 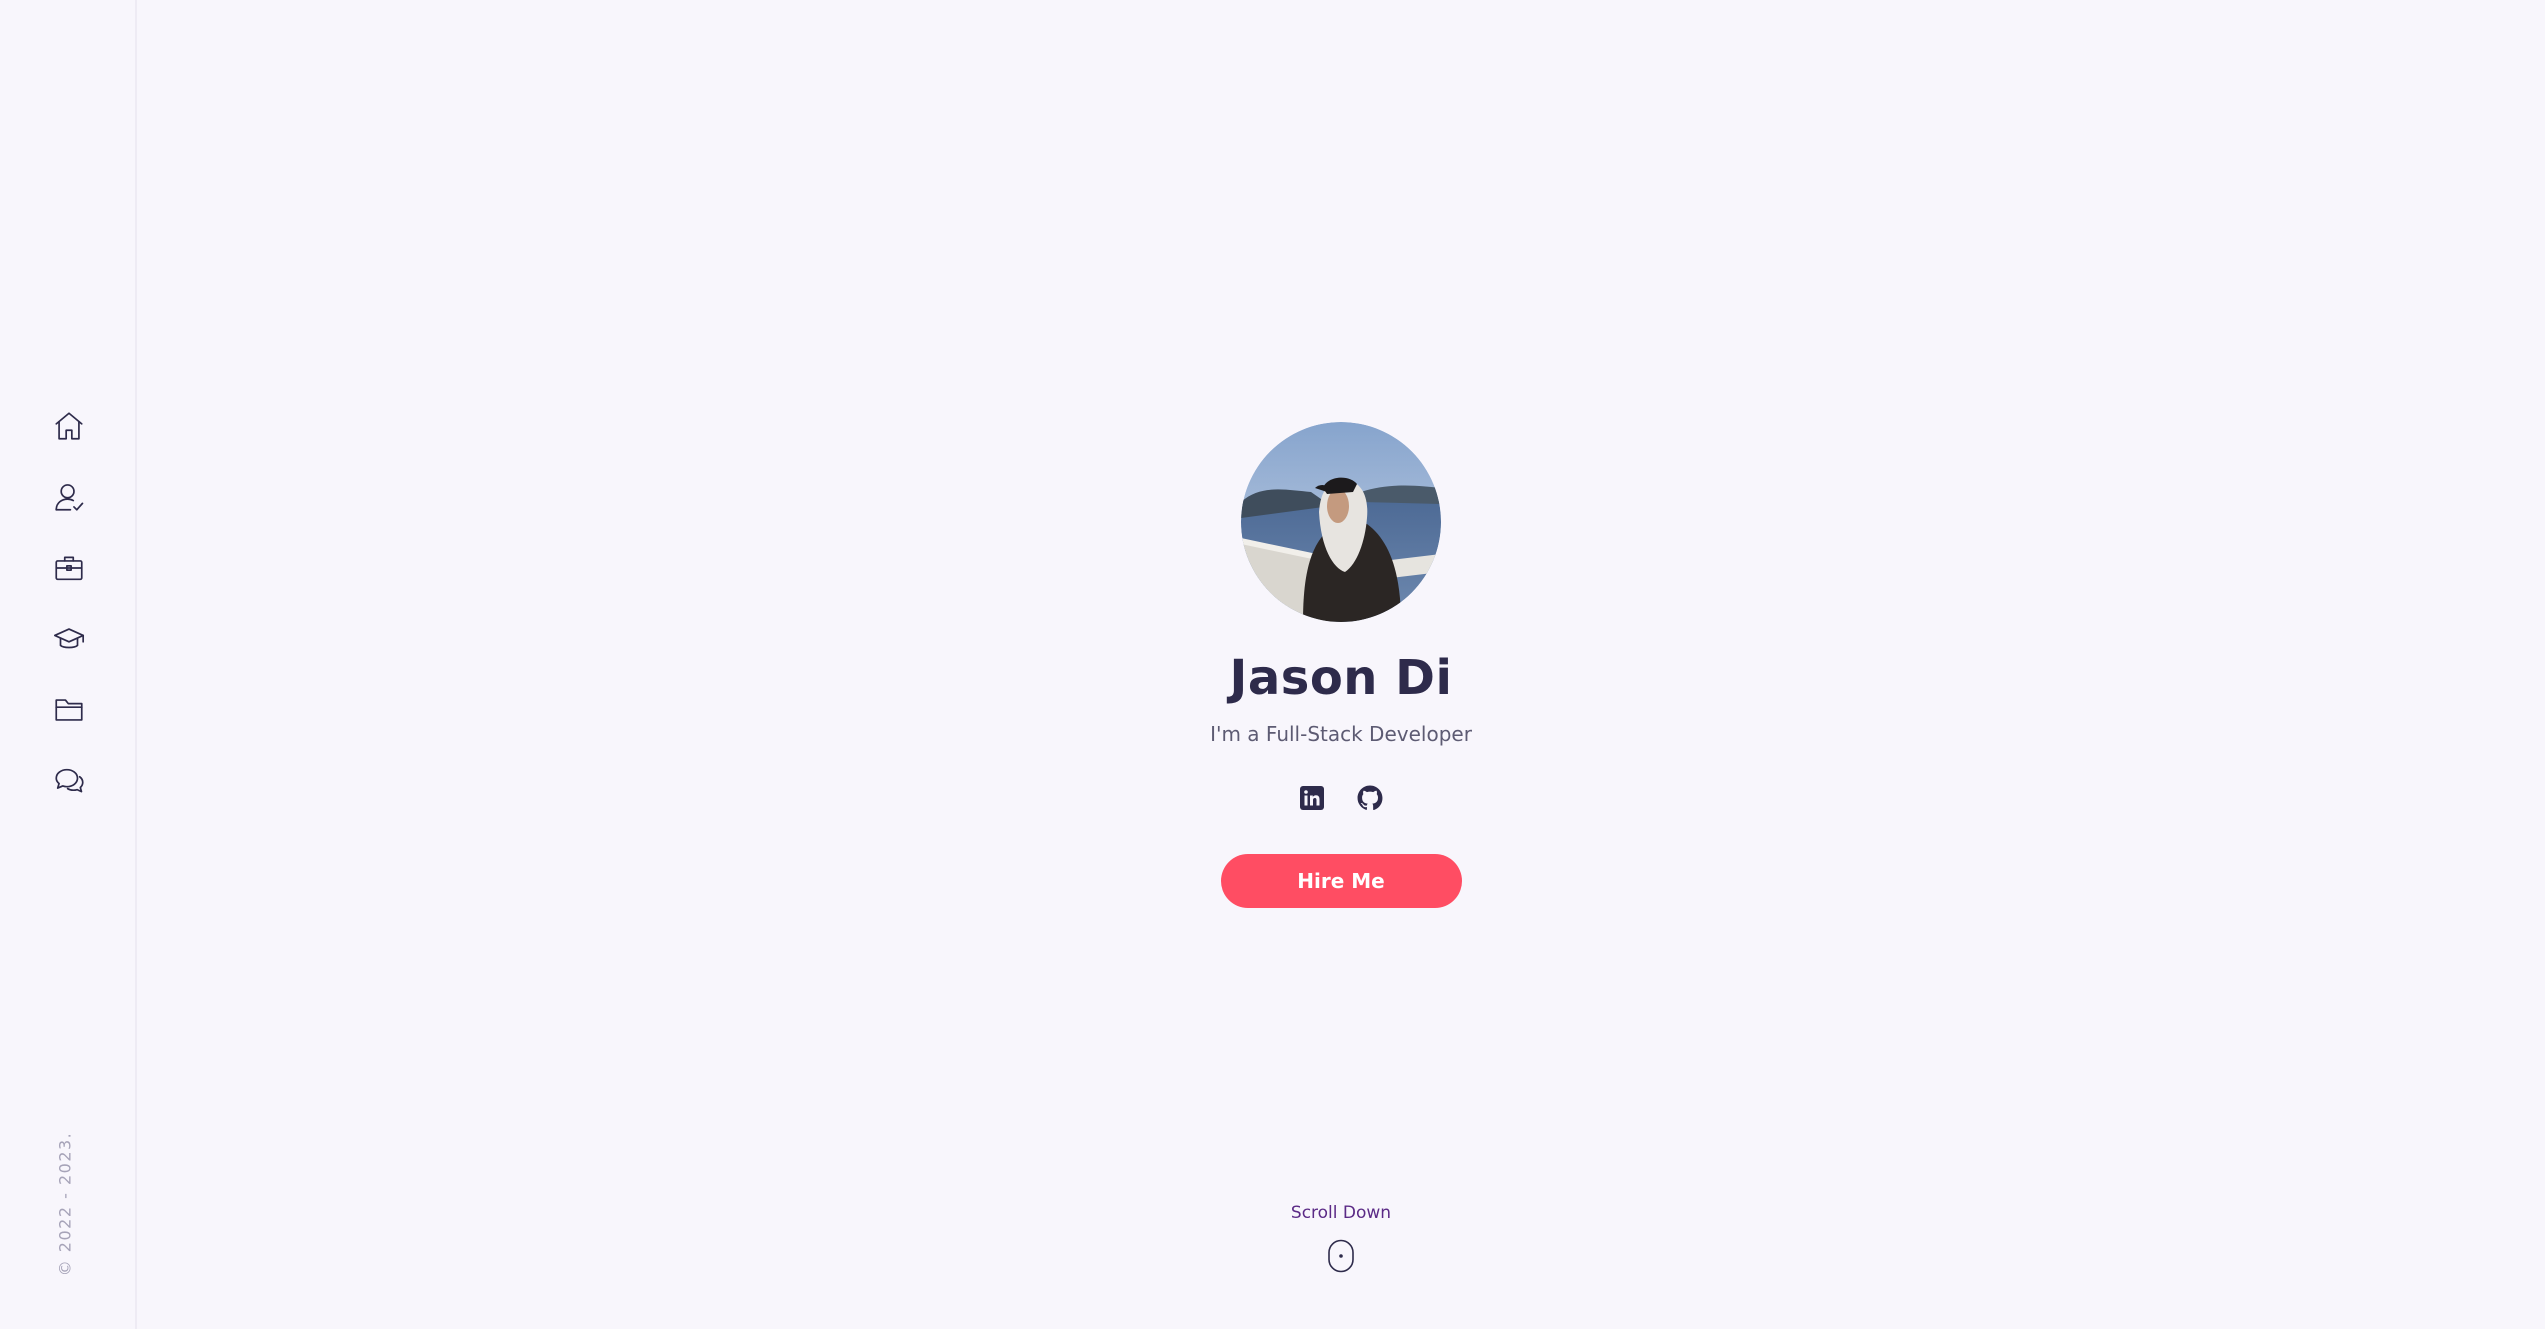 I want to click on nav-experience, so click(x=68, y=567).